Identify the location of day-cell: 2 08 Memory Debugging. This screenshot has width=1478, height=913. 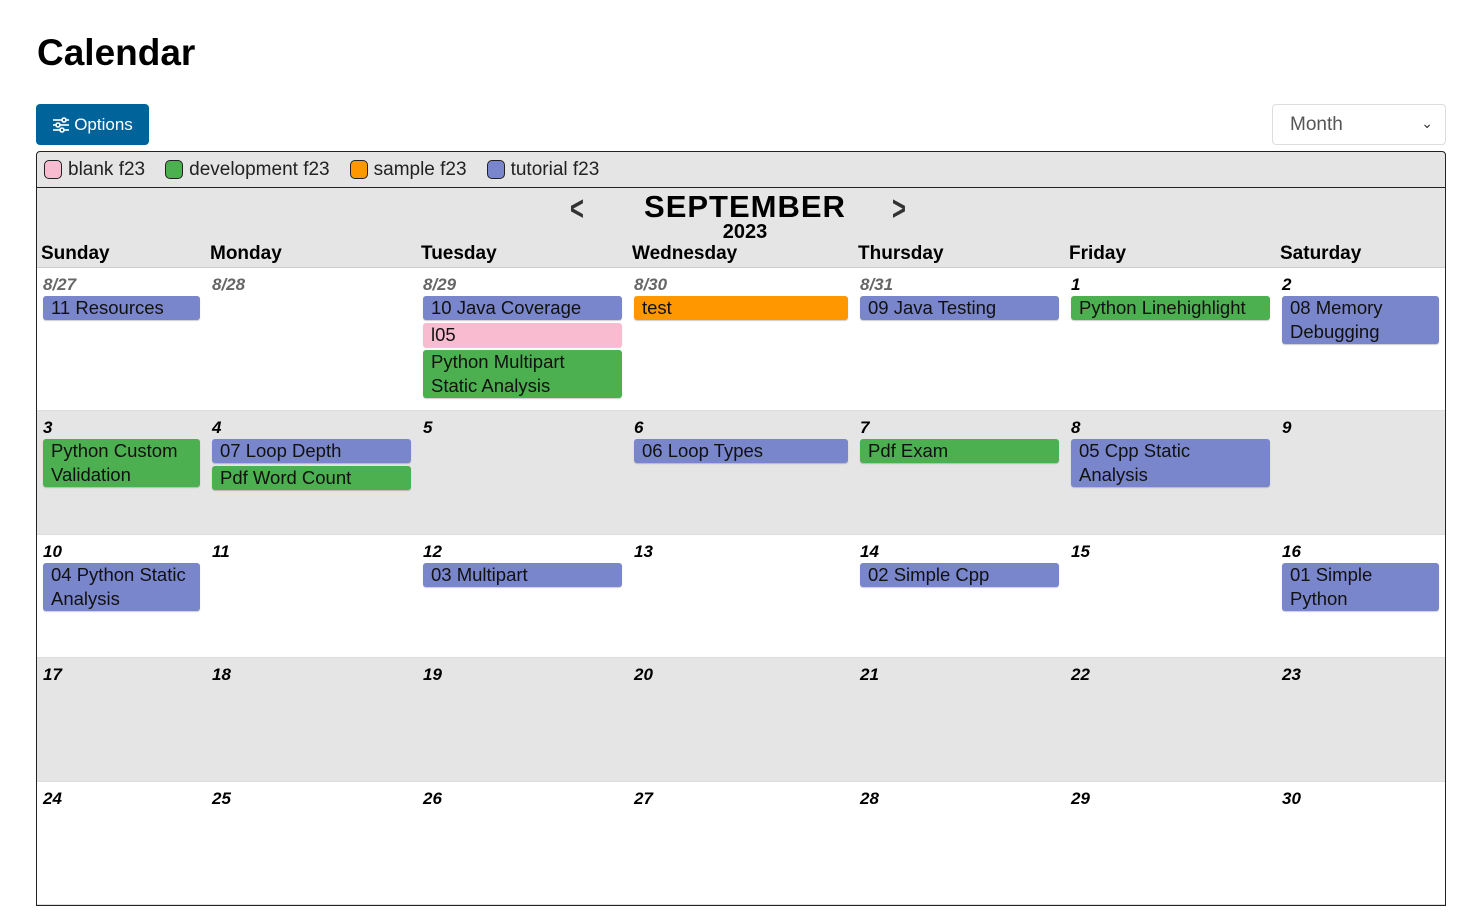
(1360, 339).